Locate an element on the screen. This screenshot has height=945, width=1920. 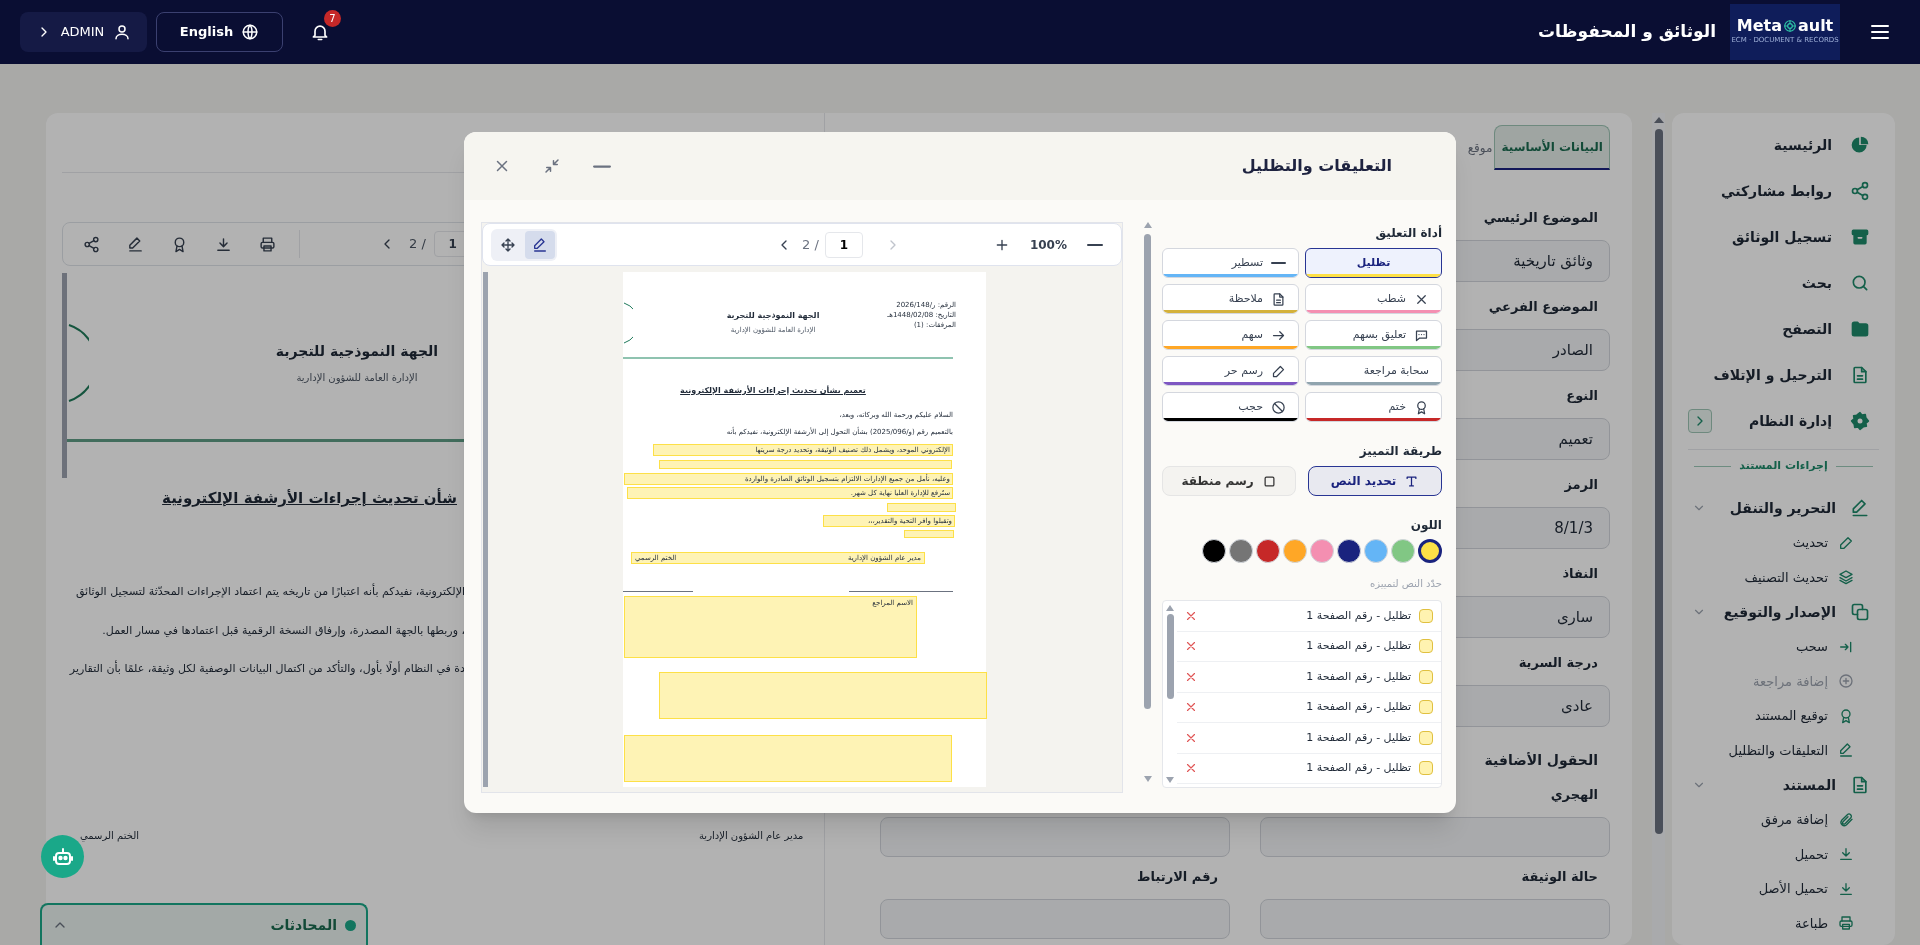
paperclip-icon is located at coordinates (1846, 819).